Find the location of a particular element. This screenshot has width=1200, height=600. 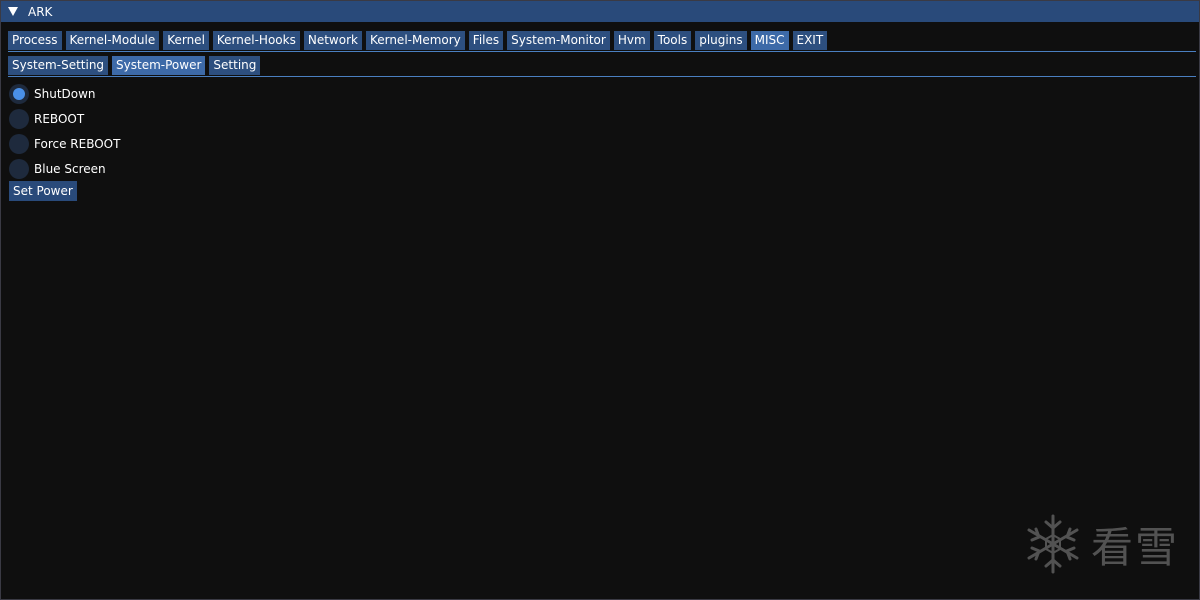

watermark-text: 看雪 is located at coordinates (1134, 547).